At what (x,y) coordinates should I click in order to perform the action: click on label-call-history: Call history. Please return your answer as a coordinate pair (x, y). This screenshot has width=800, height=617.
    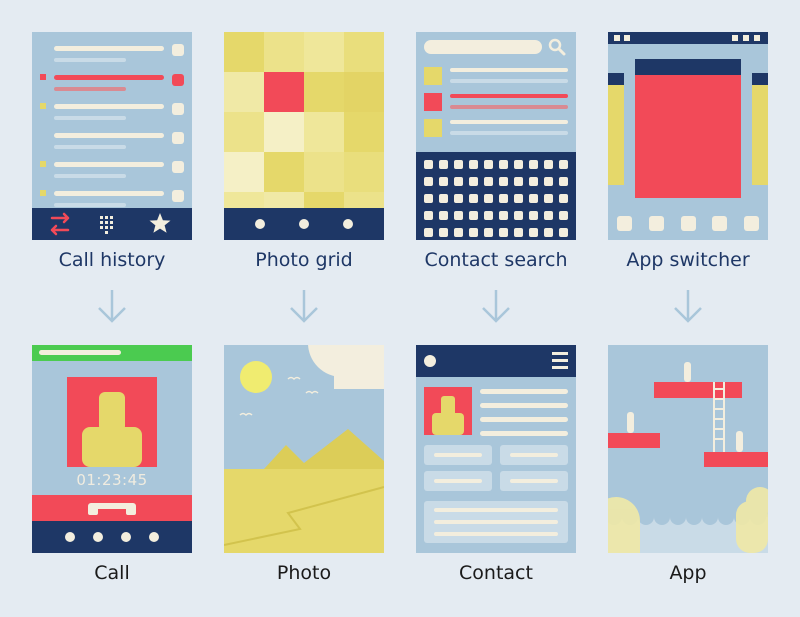
    Looking at the image, I should click on (112, 260).